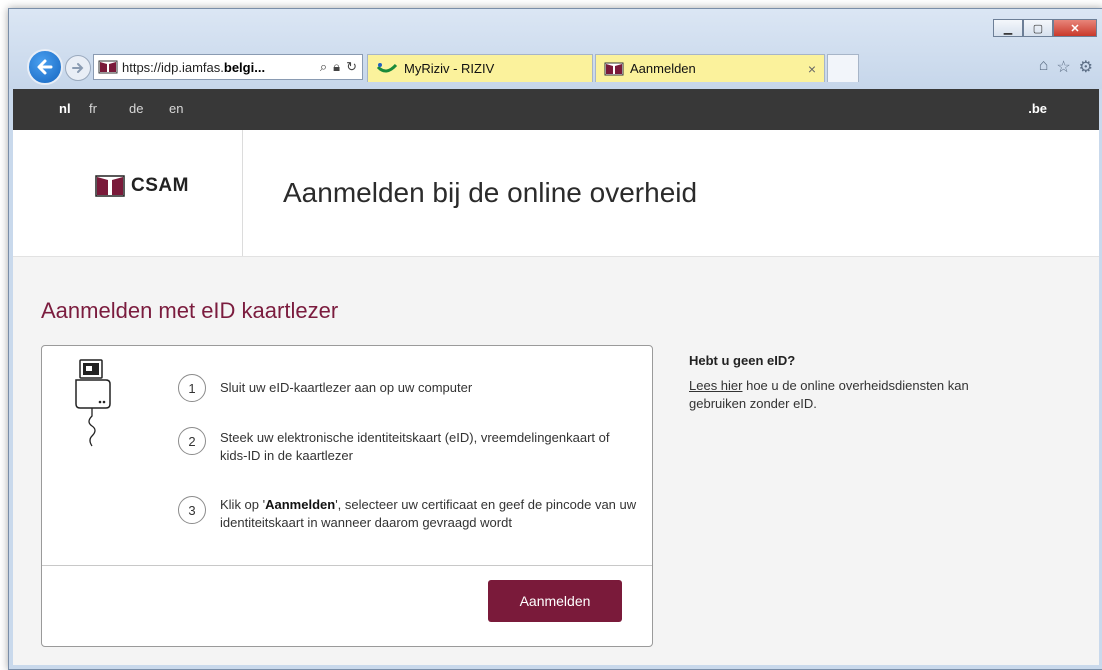  What do you see at coordinates (93, 108) in the screenshot?
I see `lang-fr: fr` at bounding box center [93, 108].